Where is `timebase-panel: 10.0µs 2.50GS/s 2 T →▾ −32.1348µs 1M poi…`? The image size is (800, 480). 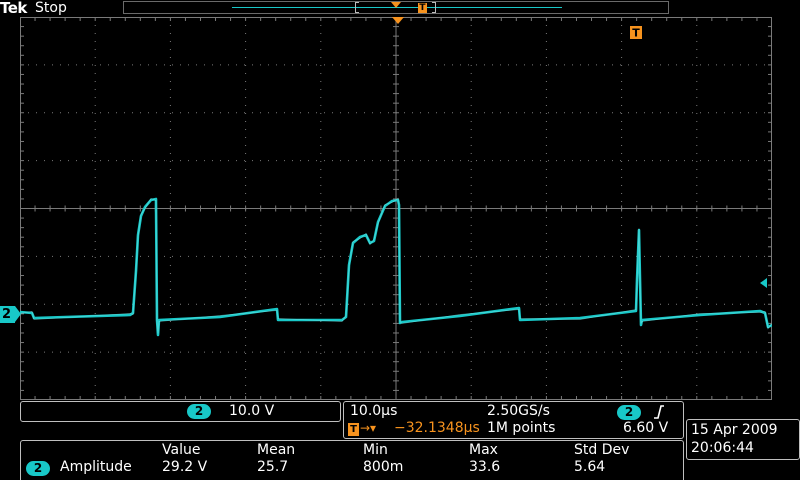
timebase-panel: 10.0µs 2.50GS/s 2 T →▾ −32.1348µs 1M poi… is located at coordinates (513, 420).